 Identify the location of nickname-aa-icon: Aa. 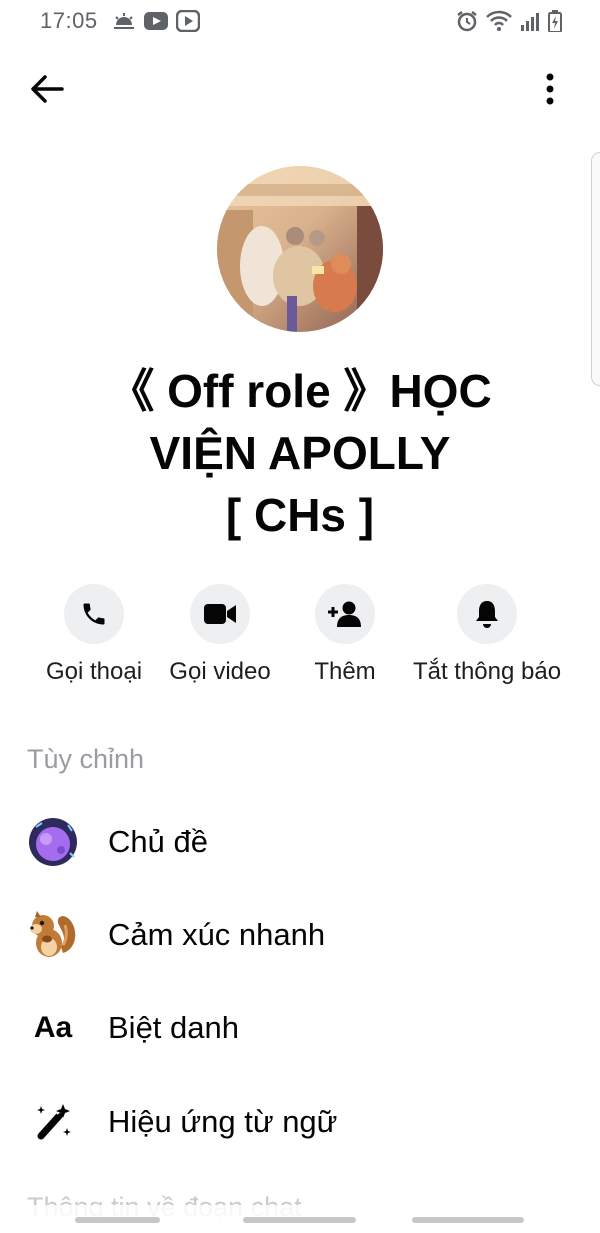
(53, 1027).